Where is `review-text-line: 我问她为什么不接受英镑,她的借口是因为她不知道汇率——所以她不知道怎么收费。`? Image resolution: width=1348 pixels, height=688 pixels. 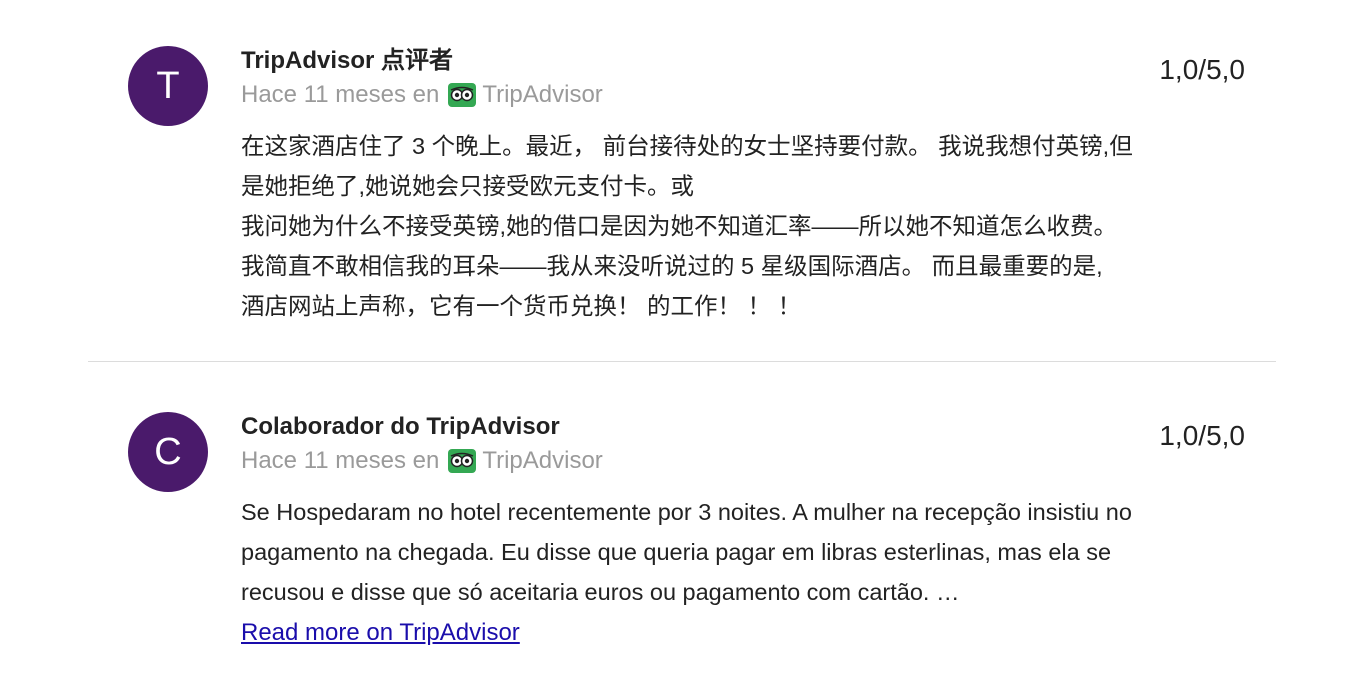 review-text-line: 我问她为什么不接受英镑,她的借口是因为她不知道汇率——所以她不知道怎么收费。 is located at coordinates (679, 226).